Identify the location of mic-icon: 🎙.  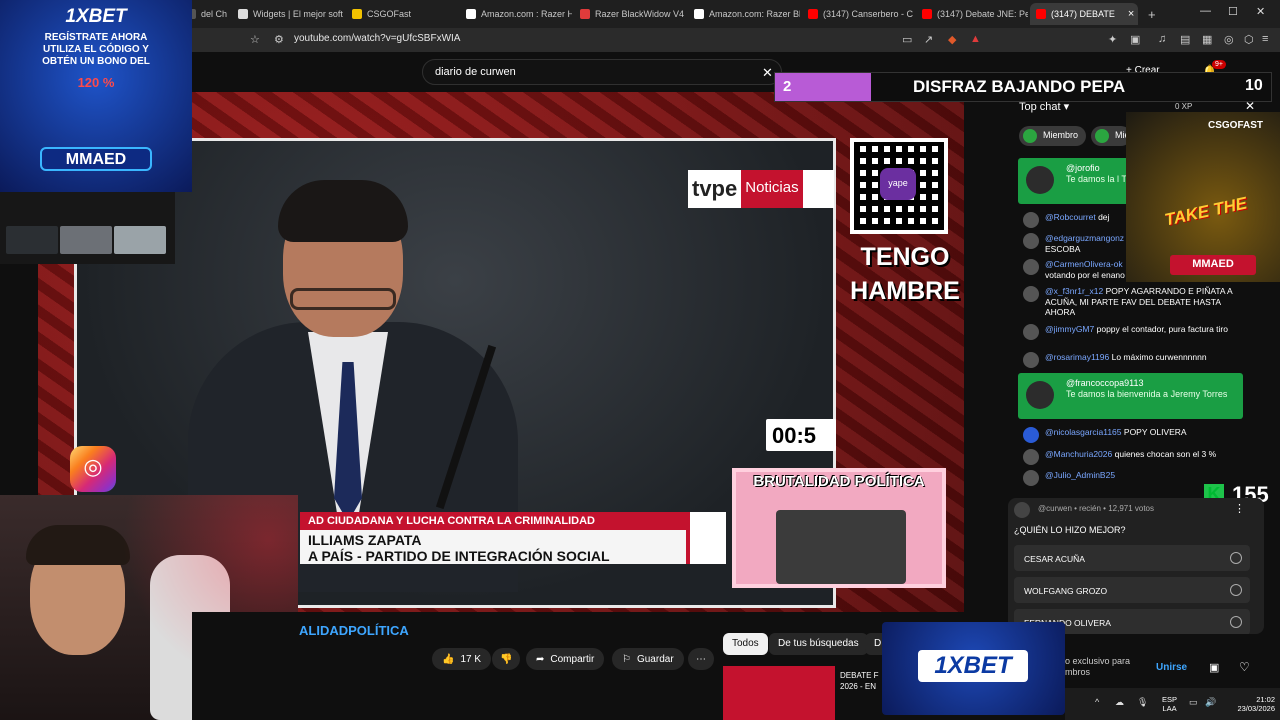
(1142, 702).